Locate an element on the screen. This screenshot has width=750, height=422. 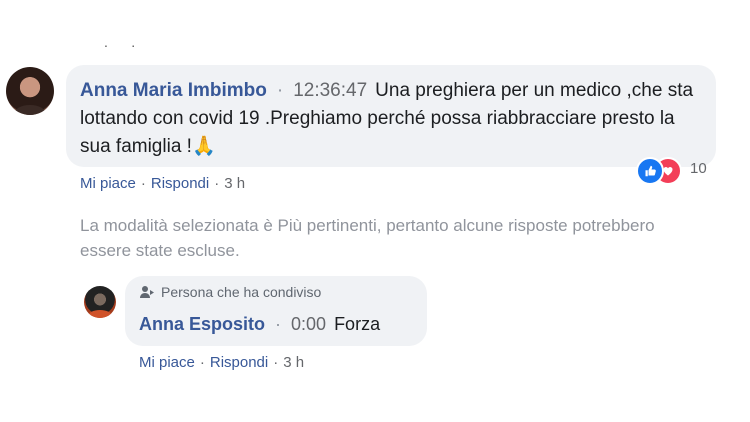
reply-body: Forza is located at coordinates (357, 324).